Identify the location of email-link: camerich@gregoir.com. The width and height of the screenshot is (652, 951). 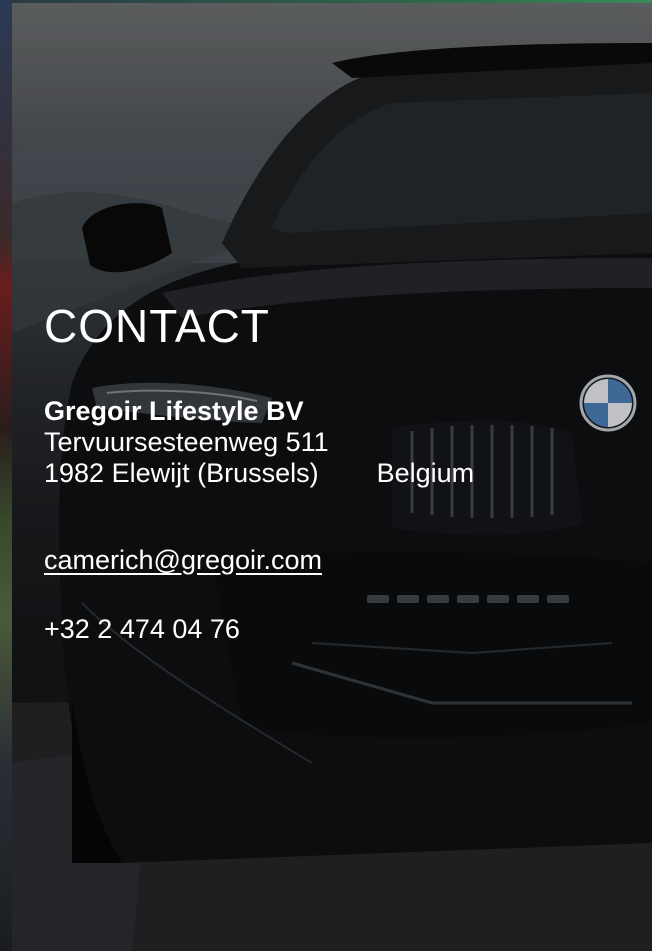
(183, 560).